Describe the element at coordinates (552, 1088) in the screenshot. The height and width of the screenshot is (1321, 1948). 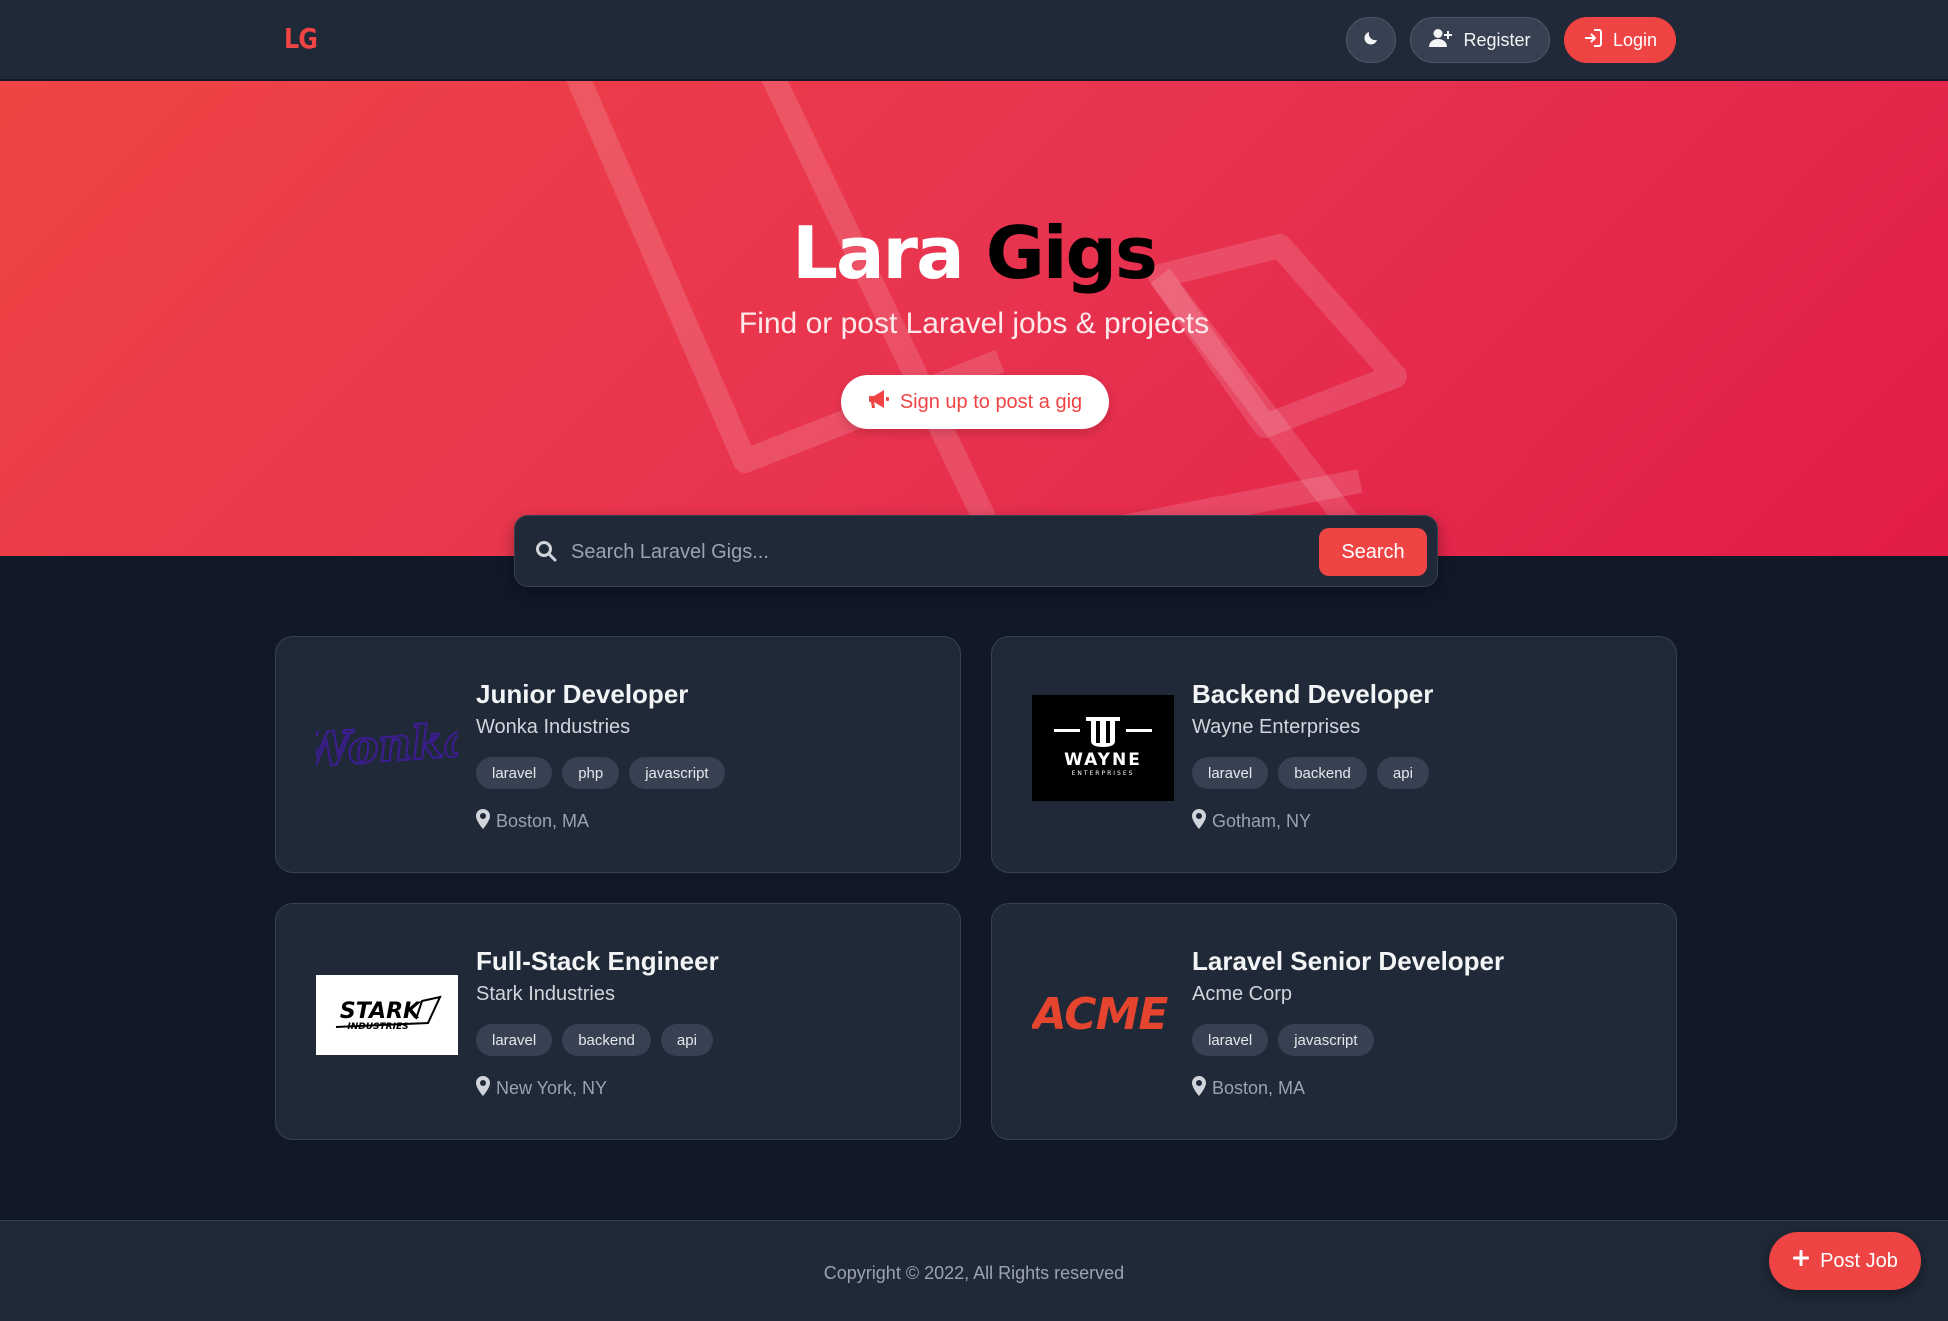
I see `location-label: New York, NY` at that location.